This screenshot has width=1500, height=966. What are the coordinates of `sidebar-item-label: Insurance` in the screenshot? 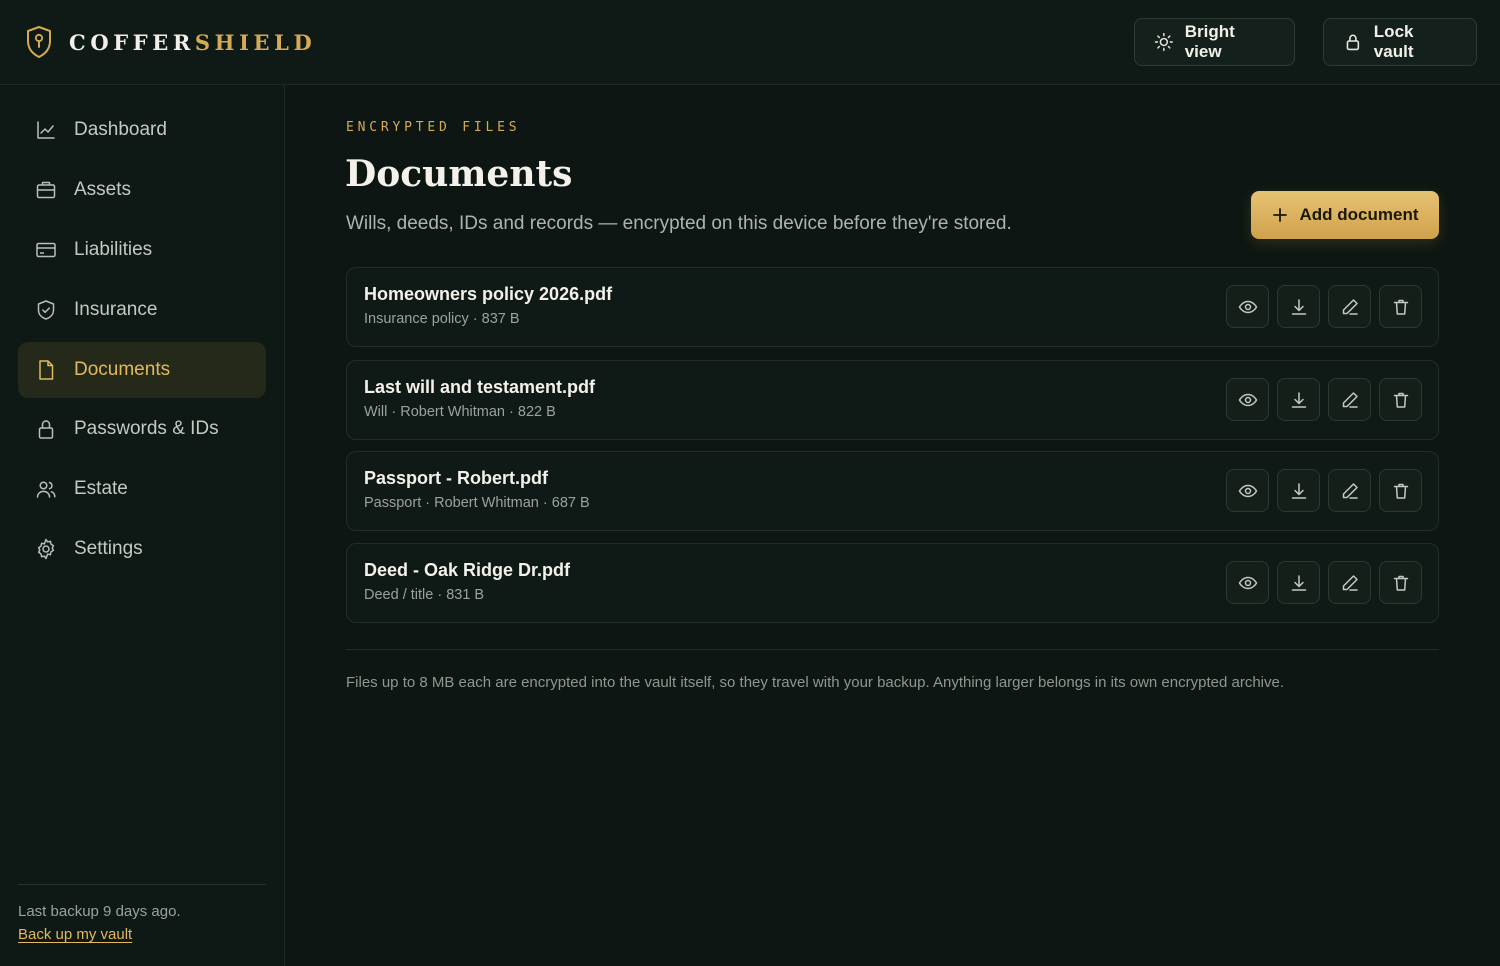 It's located at (116, 309).